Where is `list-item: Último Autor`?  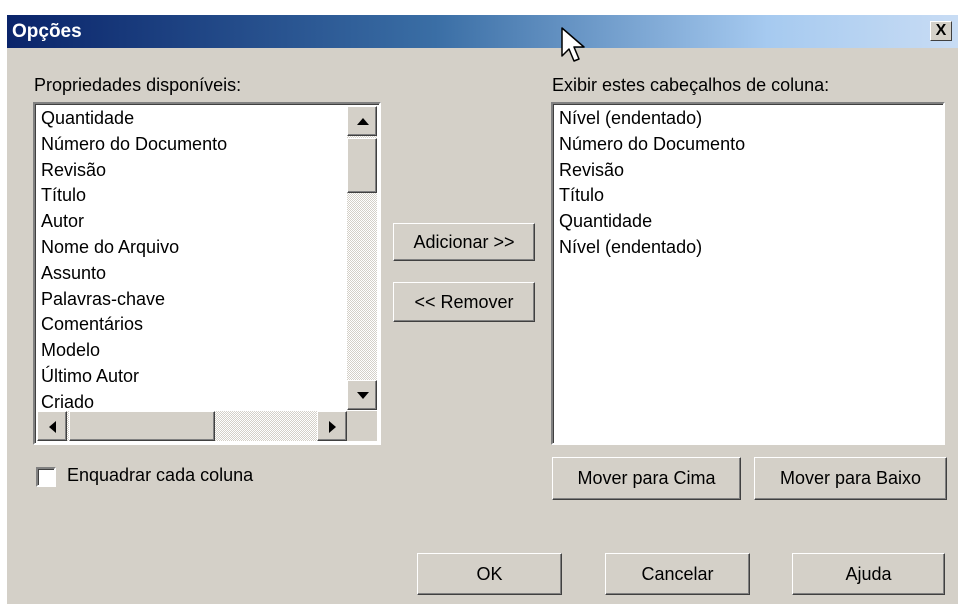
list-item: Último Autor is located at coordinates (134, 377).